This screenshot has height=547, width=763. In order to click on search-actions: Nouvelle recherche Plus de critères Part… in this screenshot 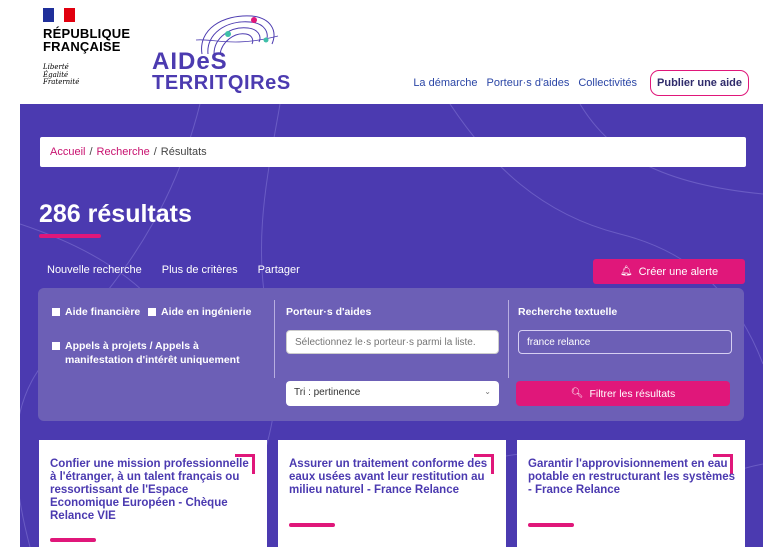, I will do `click(183, 270)`.